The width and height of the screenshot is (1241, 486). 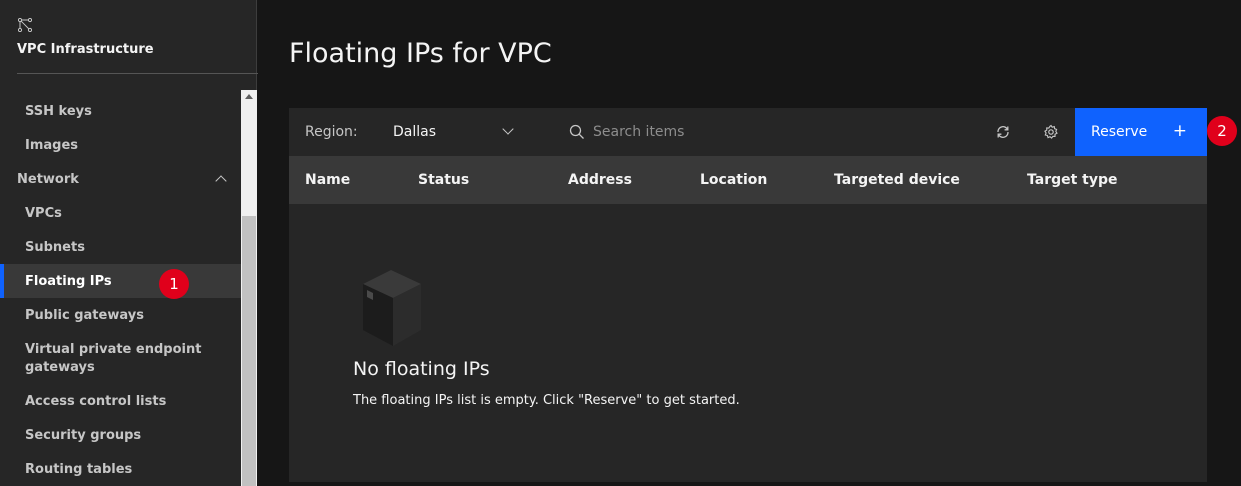 I want to click on sidebar-item-label: Subnets, so click(x=55, y=247).